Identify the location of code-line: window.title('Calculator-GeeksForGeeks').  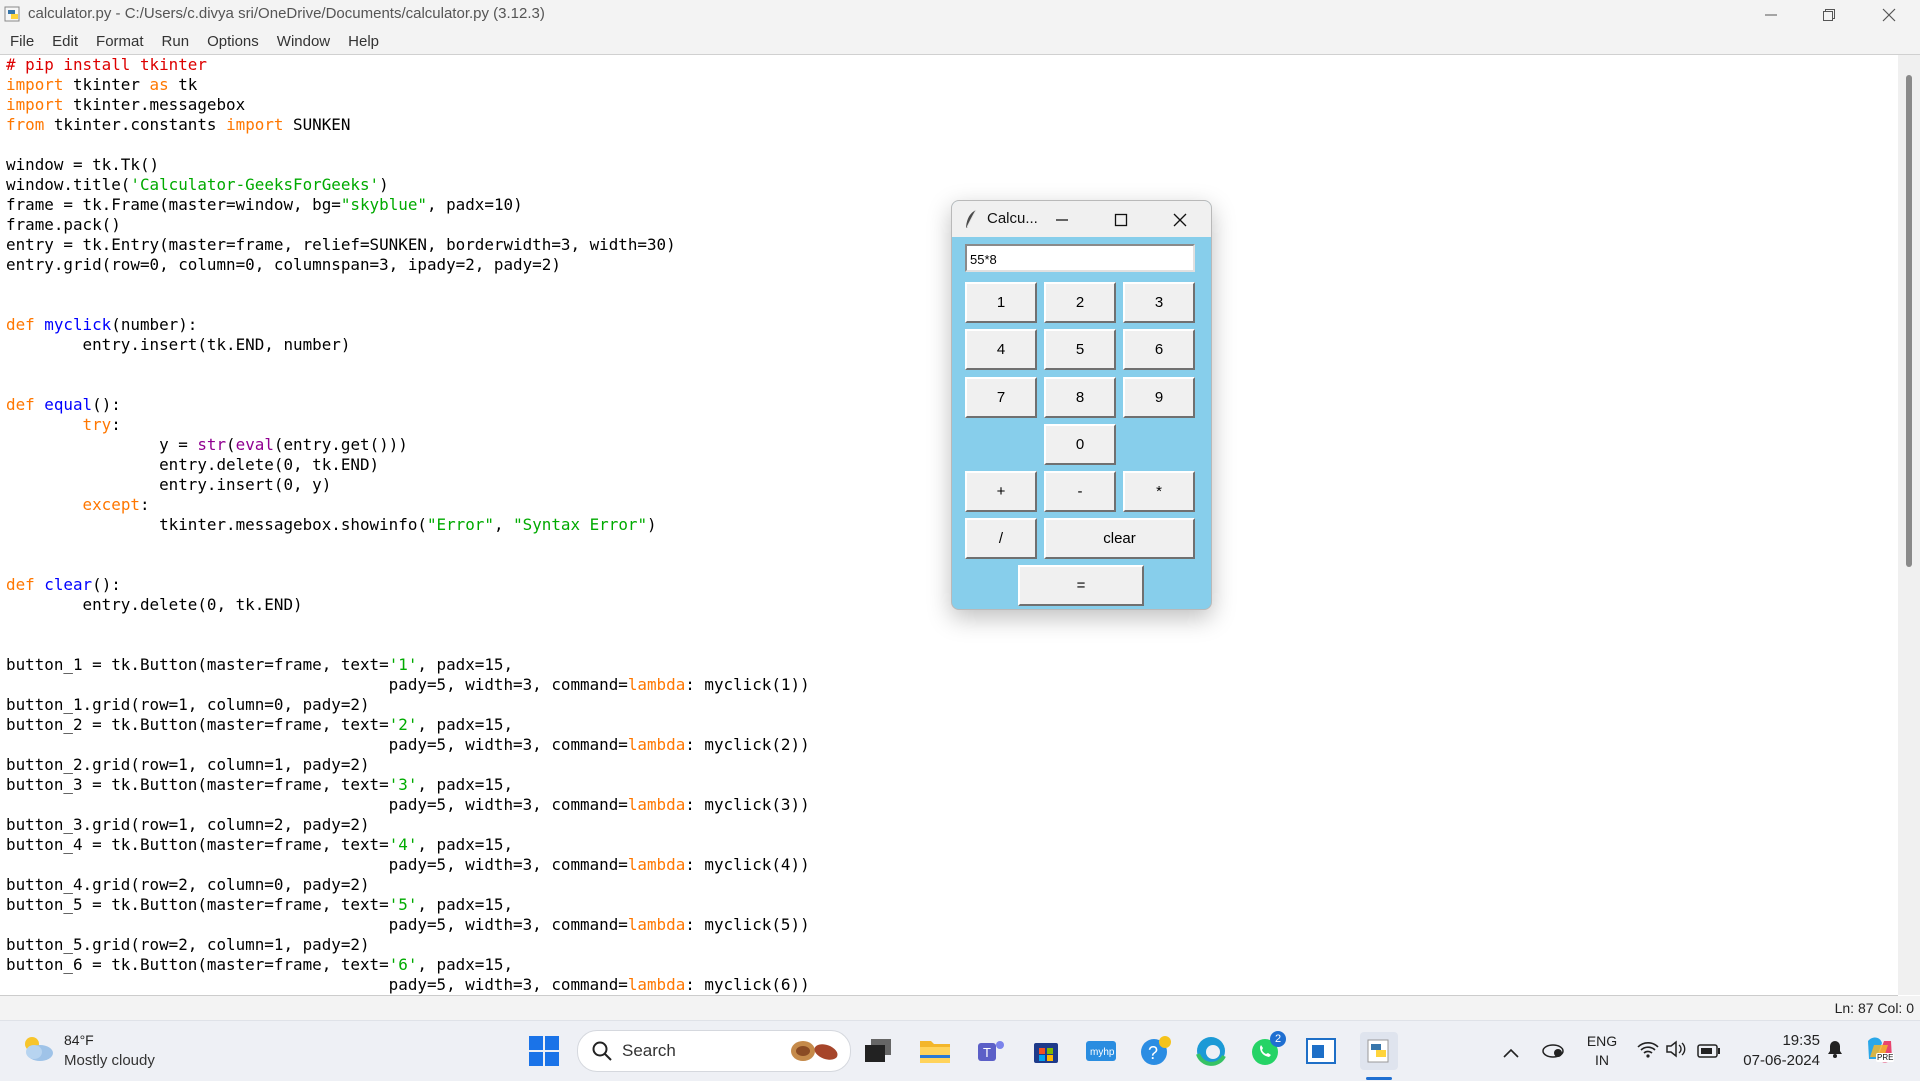
(408, 185).